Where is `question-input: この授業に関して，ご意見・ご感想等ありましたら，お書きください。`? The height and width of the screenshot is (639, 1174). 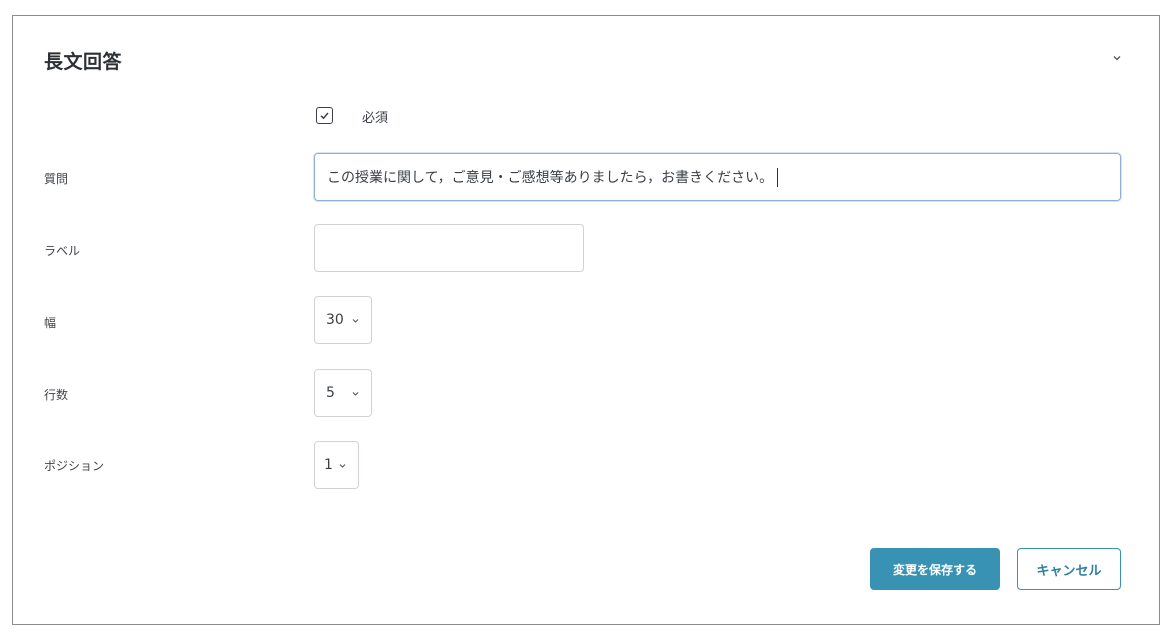
question-input: この授業に関して，ご意見・ご感想等ありましたら，お書きください。 is located at coordinates (717, 177).